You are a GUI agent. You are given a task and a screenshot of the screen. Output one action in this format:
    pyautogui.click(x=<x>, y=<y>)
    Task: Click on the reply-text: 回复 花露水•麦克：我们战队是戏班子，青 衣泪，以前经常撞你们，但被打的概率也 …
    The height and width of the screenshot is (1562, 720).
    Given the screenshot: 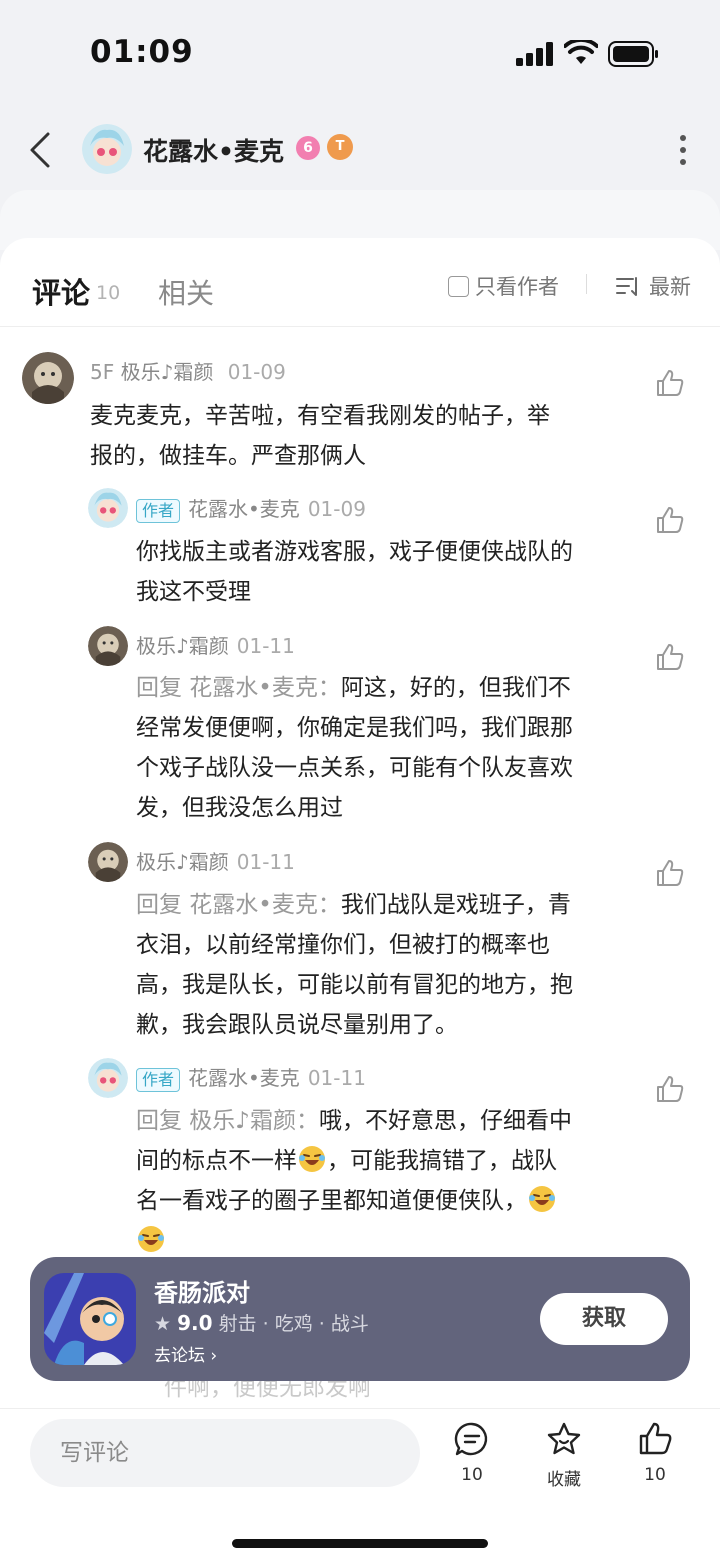 What is the action you would take?
    pyautogui.click(x=354, y=965)
    